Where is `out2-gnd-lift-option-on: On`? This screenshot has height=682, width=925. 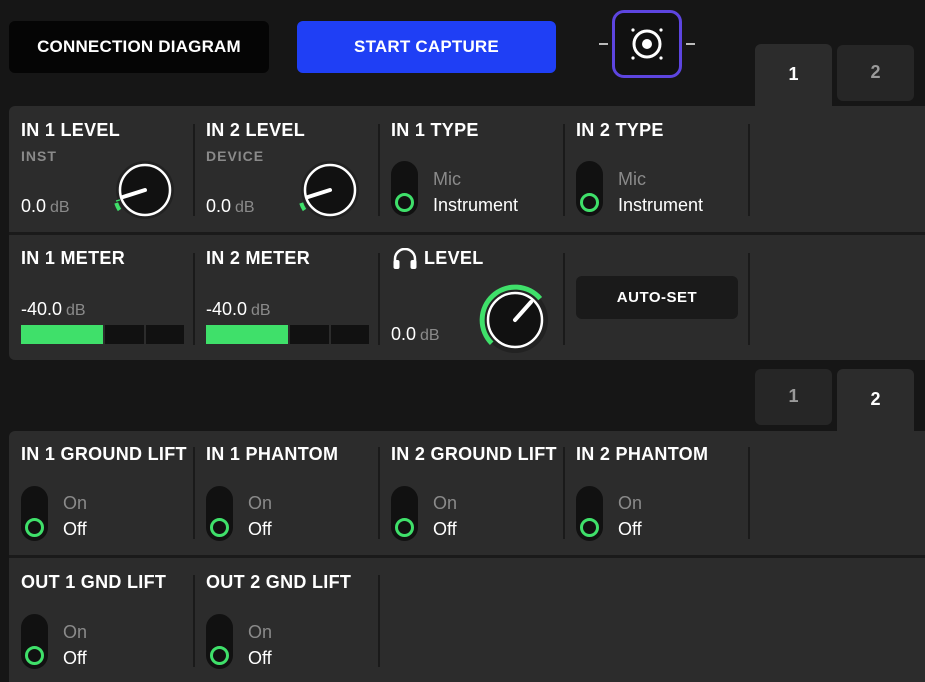 out2-gnd-lift-option-on: On is located at coordinates (260, 632).